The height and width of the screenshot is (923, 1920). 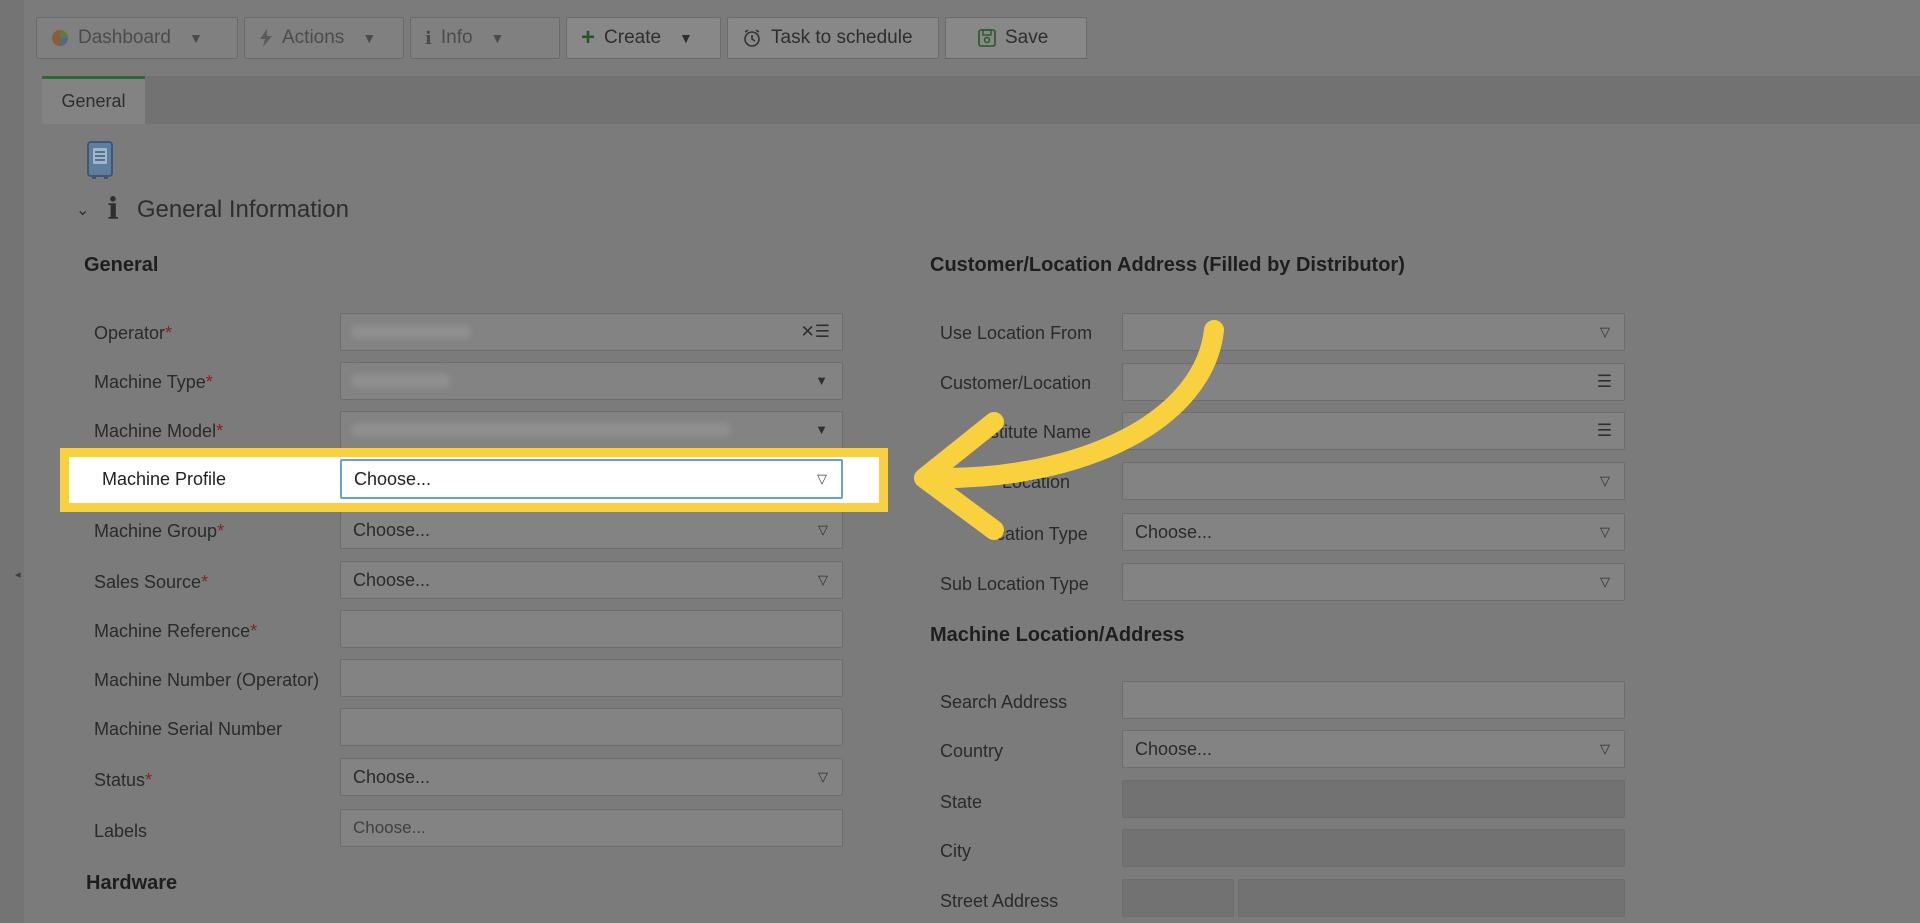 What do you see at coordinates (159, 431) in the screenshot?
I see `machine-model-label: Machine Model*` at bounding box center [159, 431].